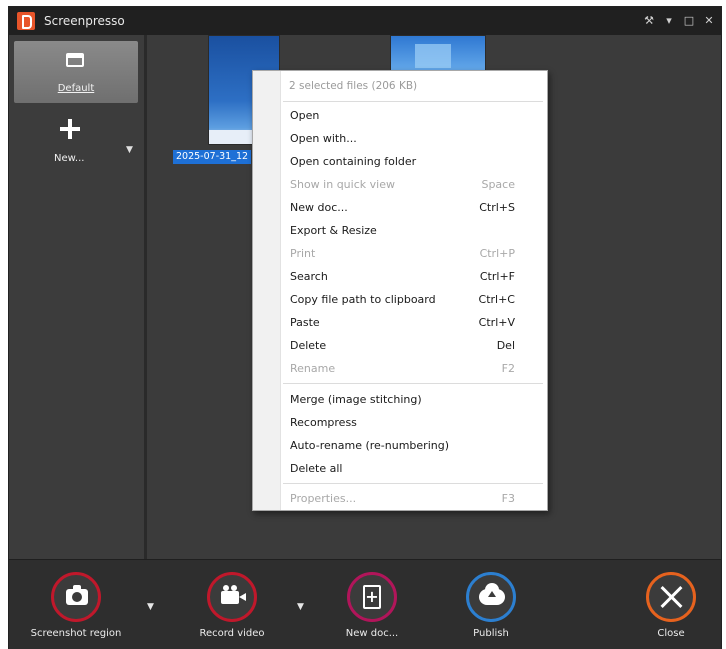 This screenshot has height=649, width=726. Describe the element at coordinates (413, 322) in the screenshot. I see `menu-item-paste: Paste Ctrl+V` at that location.